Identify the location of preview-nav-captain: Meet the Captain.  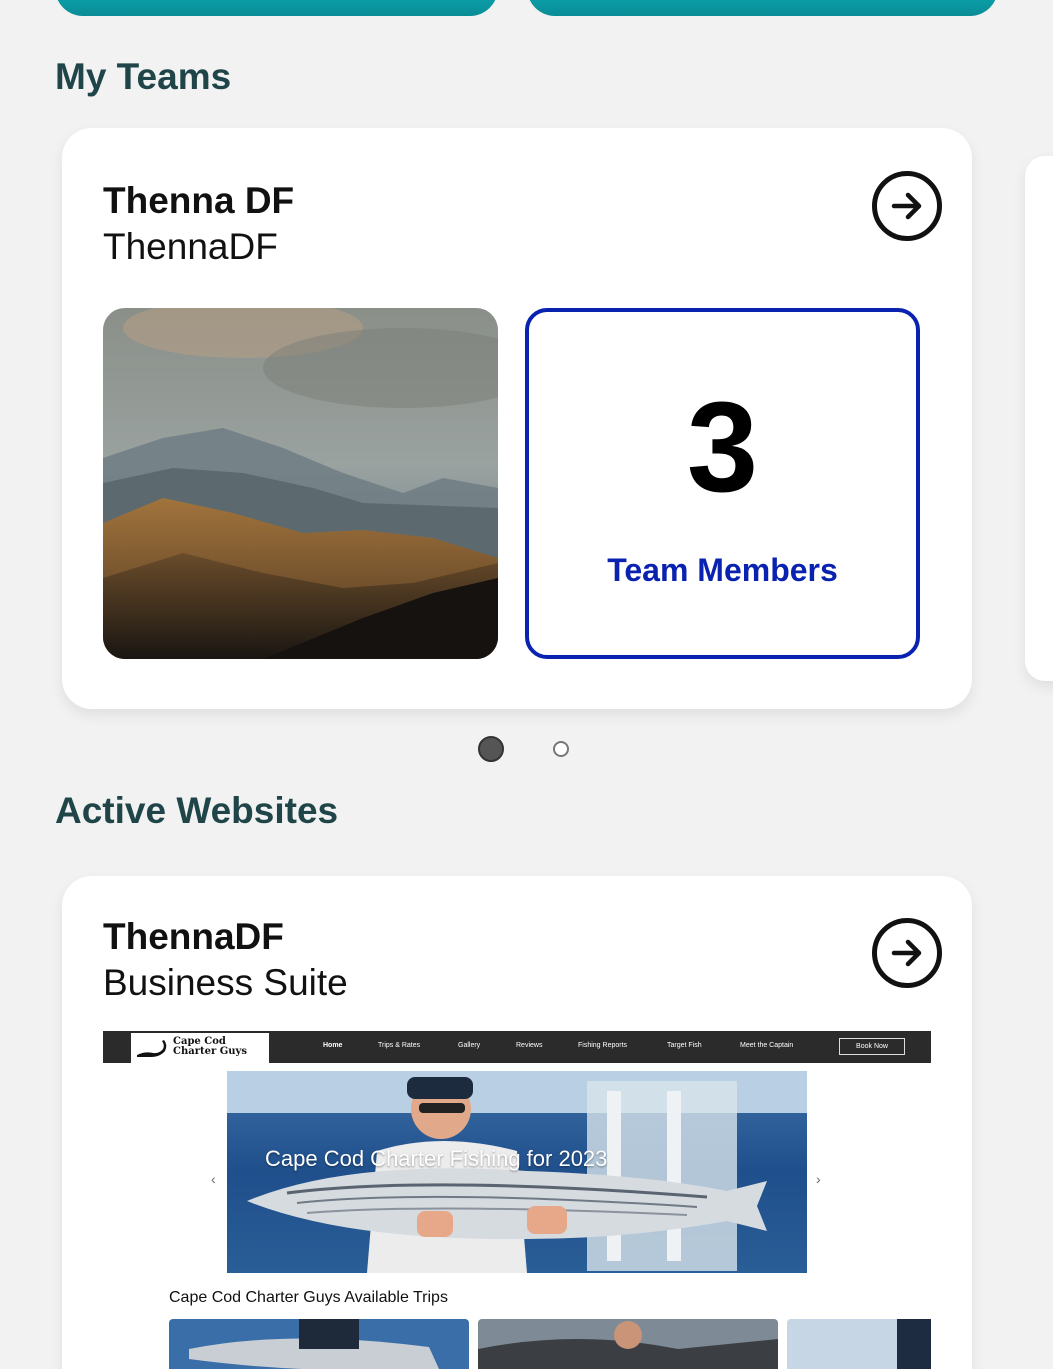
(767, 1045).